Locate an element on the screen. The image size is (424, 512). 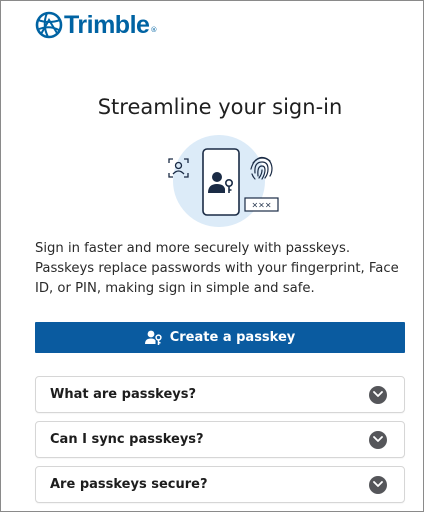
page-title: Streamline your sign-in is located at coordinates (220, 107).